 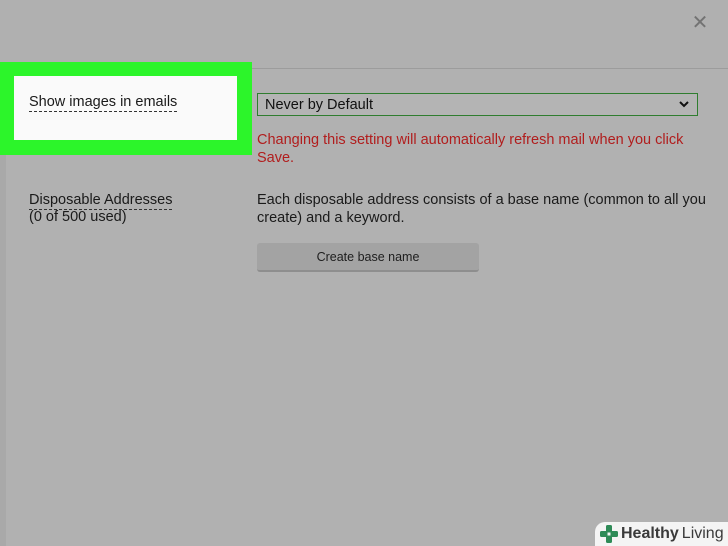 I want to click on disposable-addresses-label: Disposable Addresses, so click(x=101, y=201).